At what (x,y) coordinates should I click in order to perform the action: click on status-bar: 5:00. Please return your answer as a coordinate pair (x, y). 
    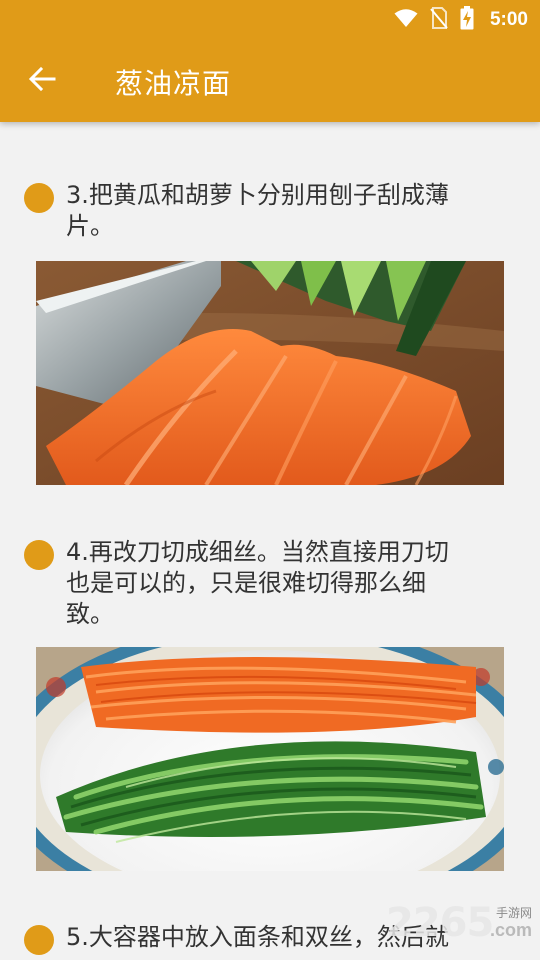
    Looking at the image, I should click on (270, 20).